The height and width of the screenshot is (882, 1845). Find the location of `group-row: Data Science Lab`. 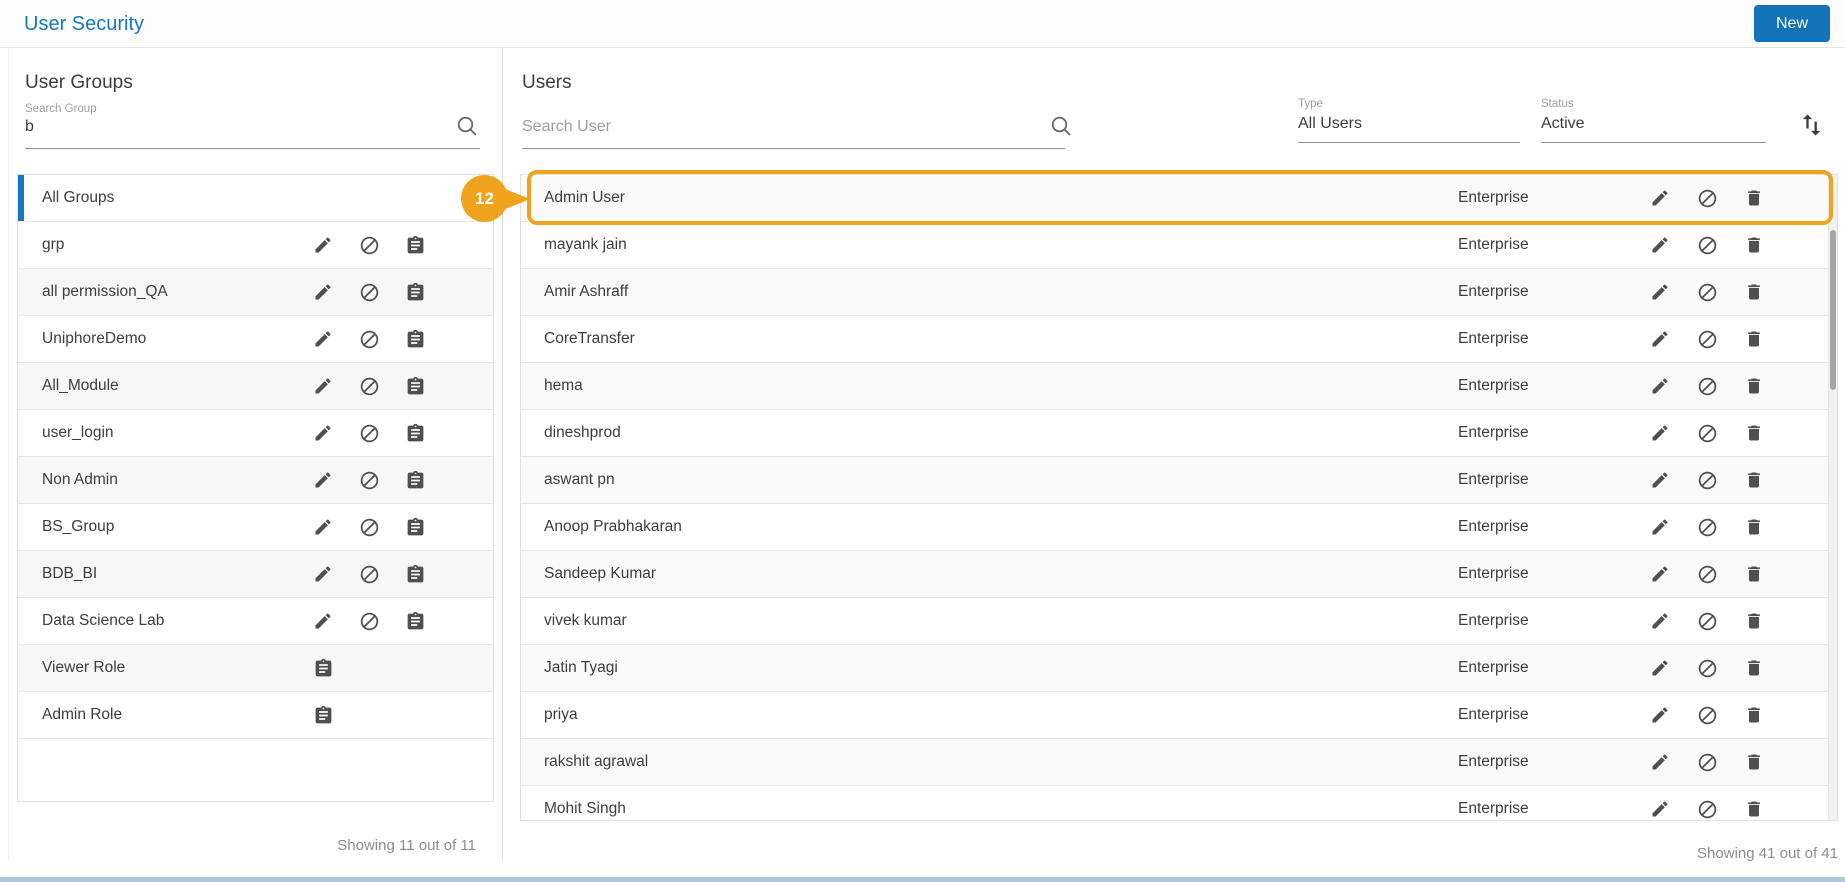

group-row: Data Science Lab is located at coordinates (255, 621).